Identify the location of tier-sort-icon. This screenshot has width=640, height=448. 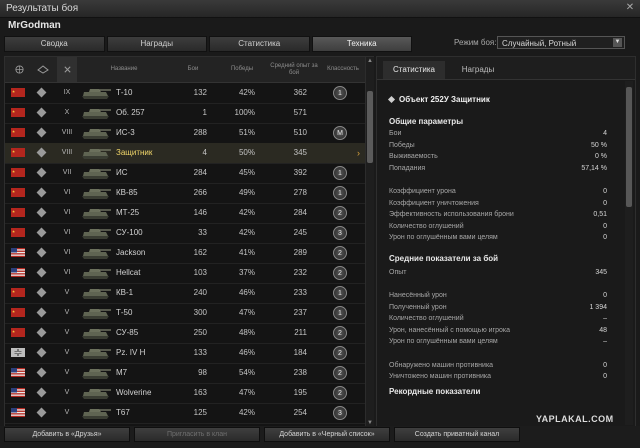
(67, 69).